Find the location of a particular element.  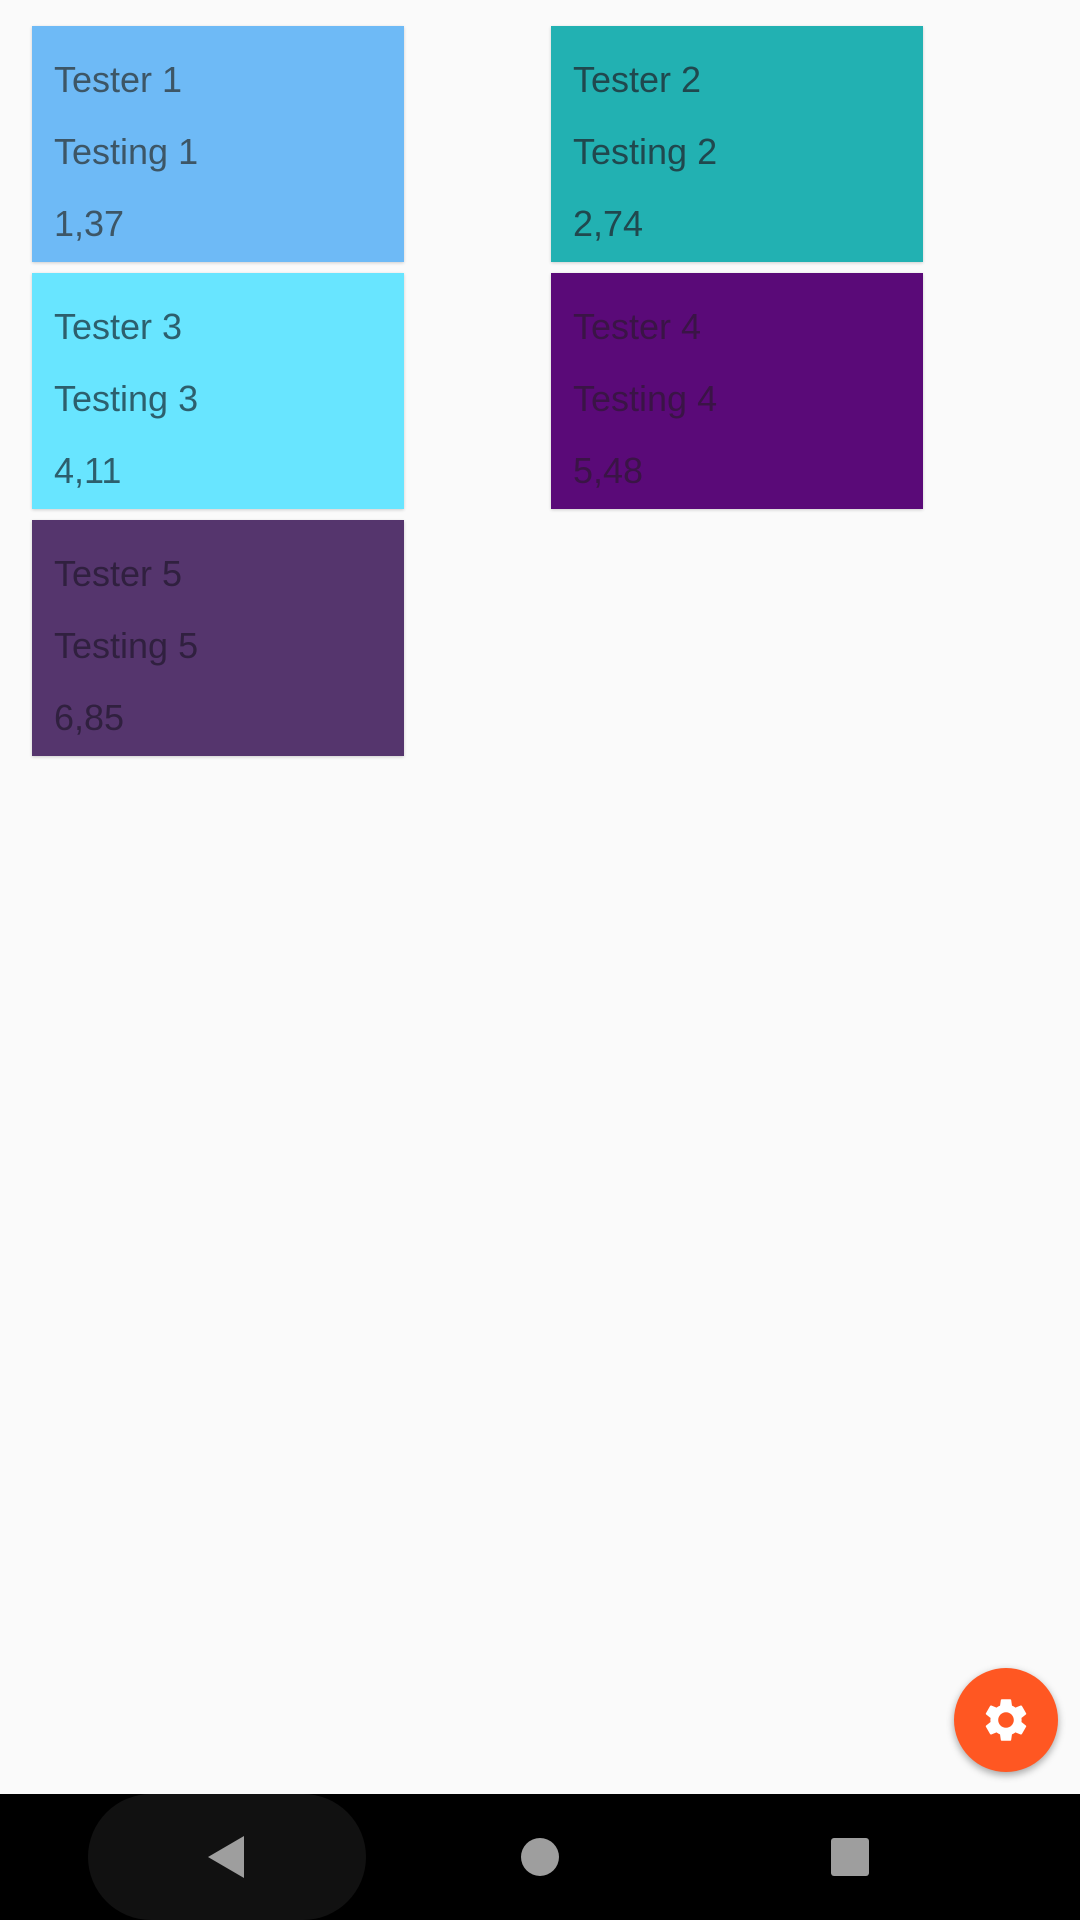

back-triangle-icon is located at coordinates (226, 1857).